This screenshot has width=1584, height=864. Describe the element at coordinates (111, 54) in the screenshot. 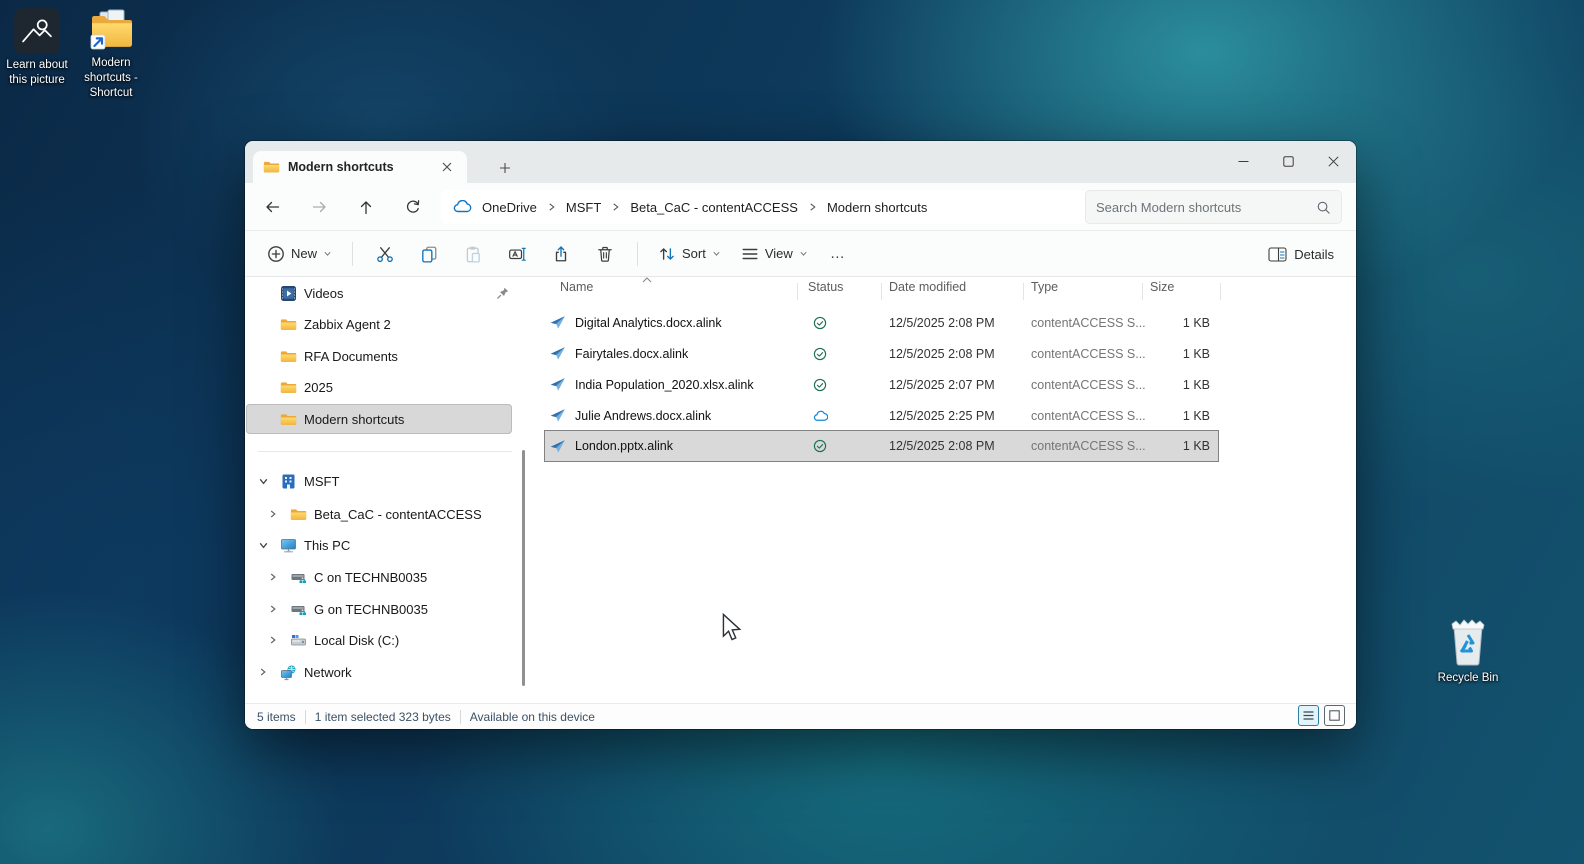

I see `desktop-icon-modern-shortcuts: Modern shortcuts - Shortcut` at that location.